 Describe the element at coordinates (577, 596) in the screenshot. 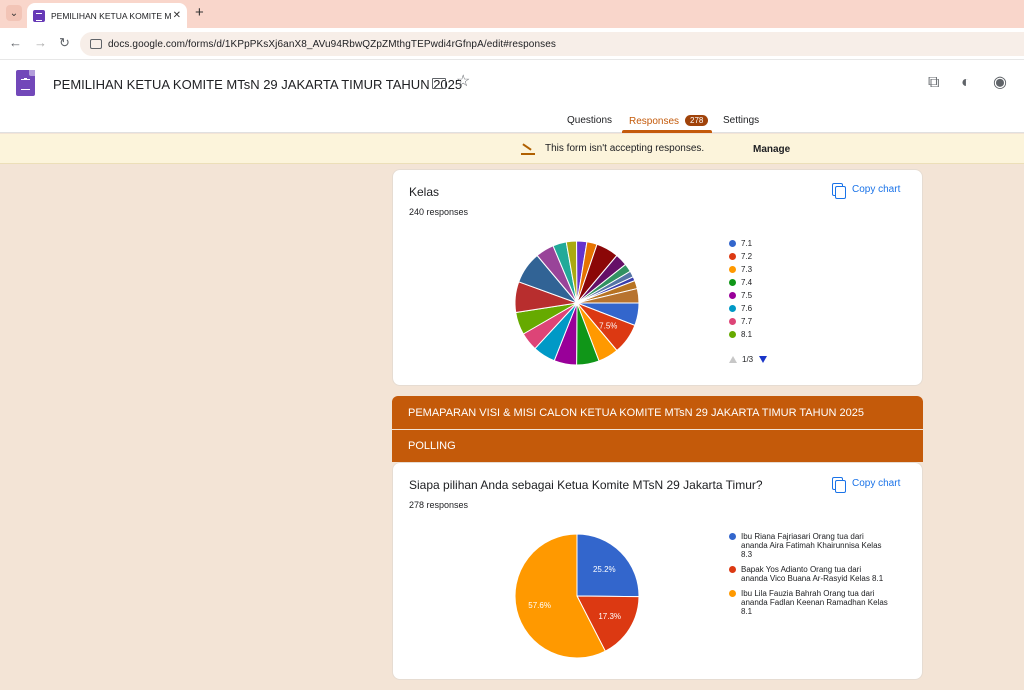

I see `poll-pie-chart: 25.2% 17.3% 57.6%` at that location.